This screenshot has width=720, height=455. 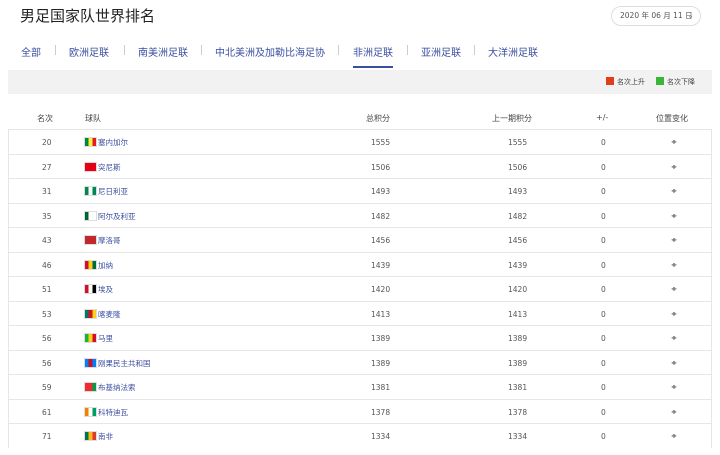 I want to click on points-cell: 1334, so click(x=381, y=436).